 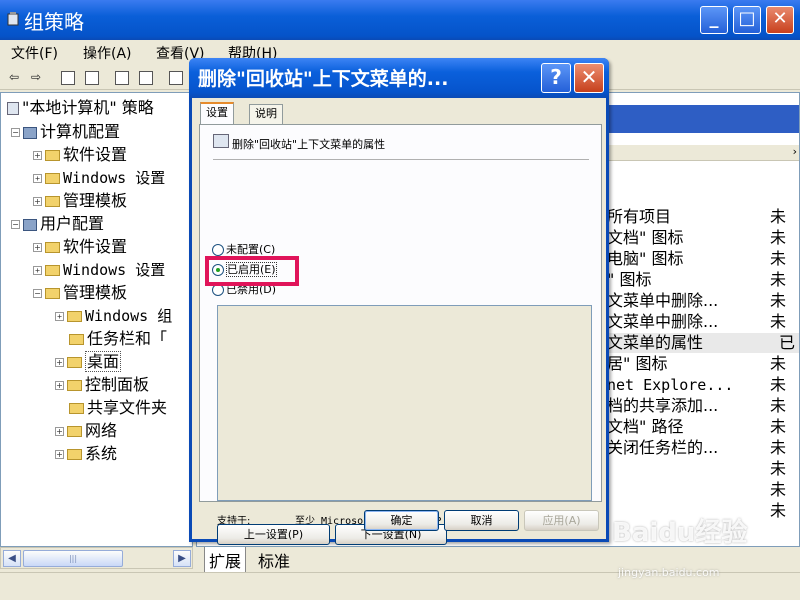 I want to click on menu-action: 操作(A), so click(x=107, y=53).